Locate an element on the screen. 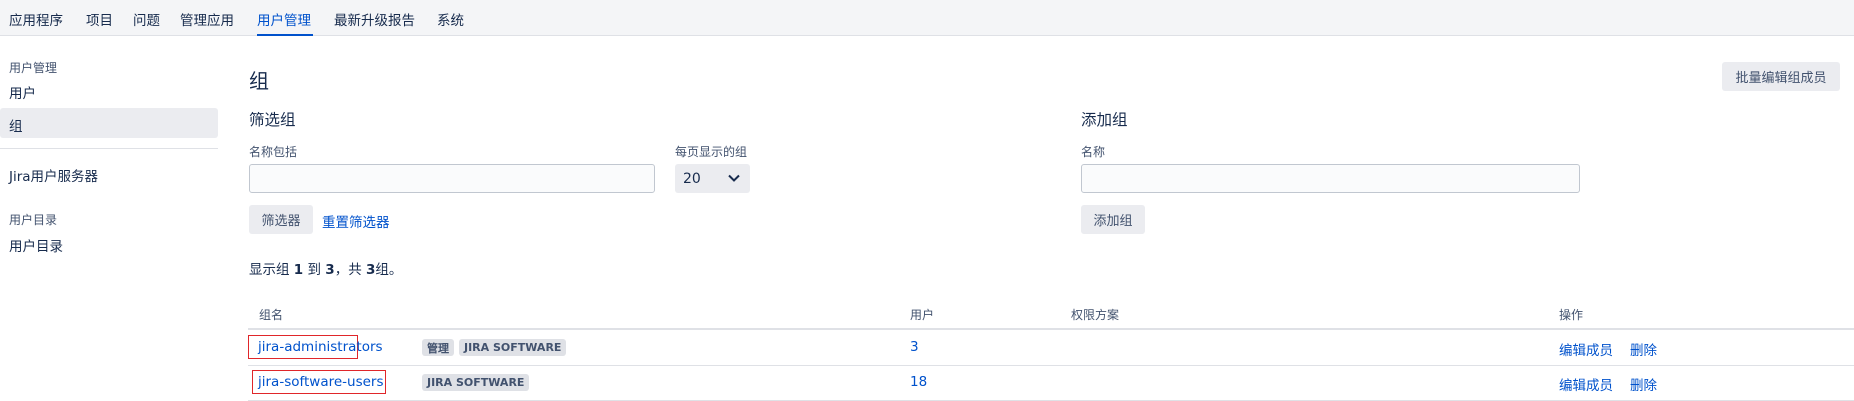 The image size is (1854, 401). per-page-label: 每页显示的组 is located at coordinates (711, 152).